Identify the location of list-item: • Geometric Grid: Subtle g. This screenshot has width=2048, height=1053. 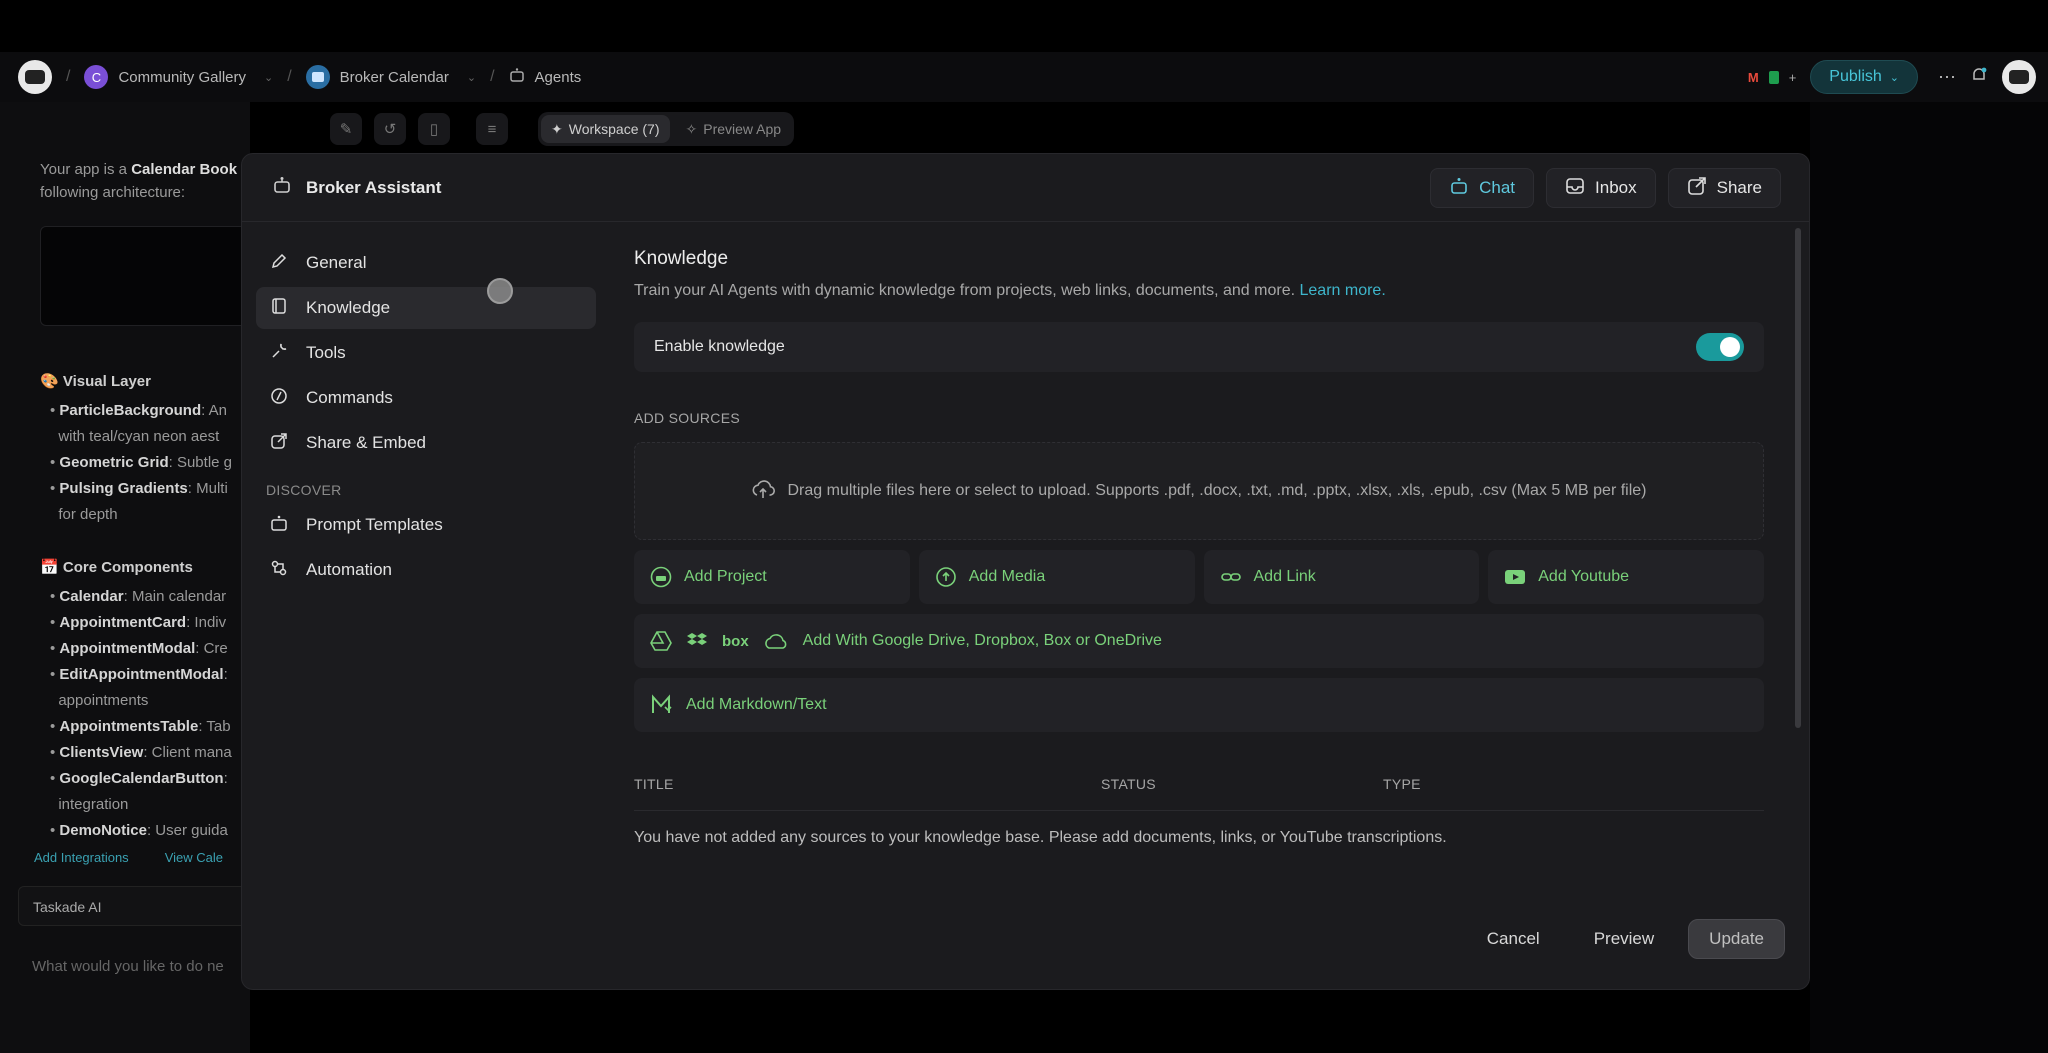
(141, 462).